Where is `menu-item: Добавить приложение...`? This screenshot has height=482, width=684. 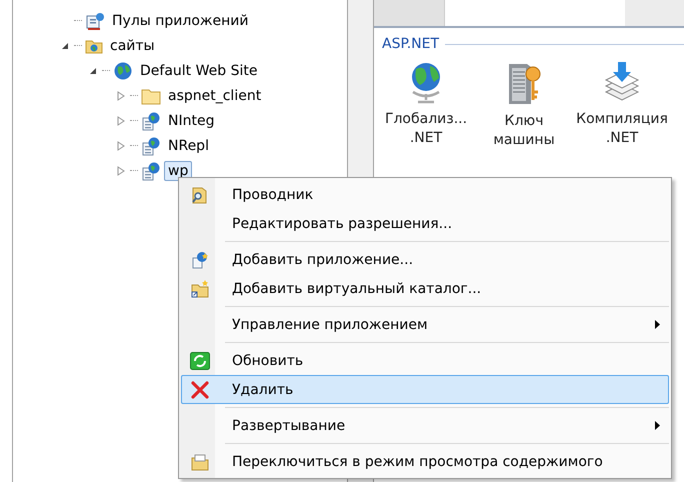
menu-item: Добавить приложение... is located at coordinates (425, 259).